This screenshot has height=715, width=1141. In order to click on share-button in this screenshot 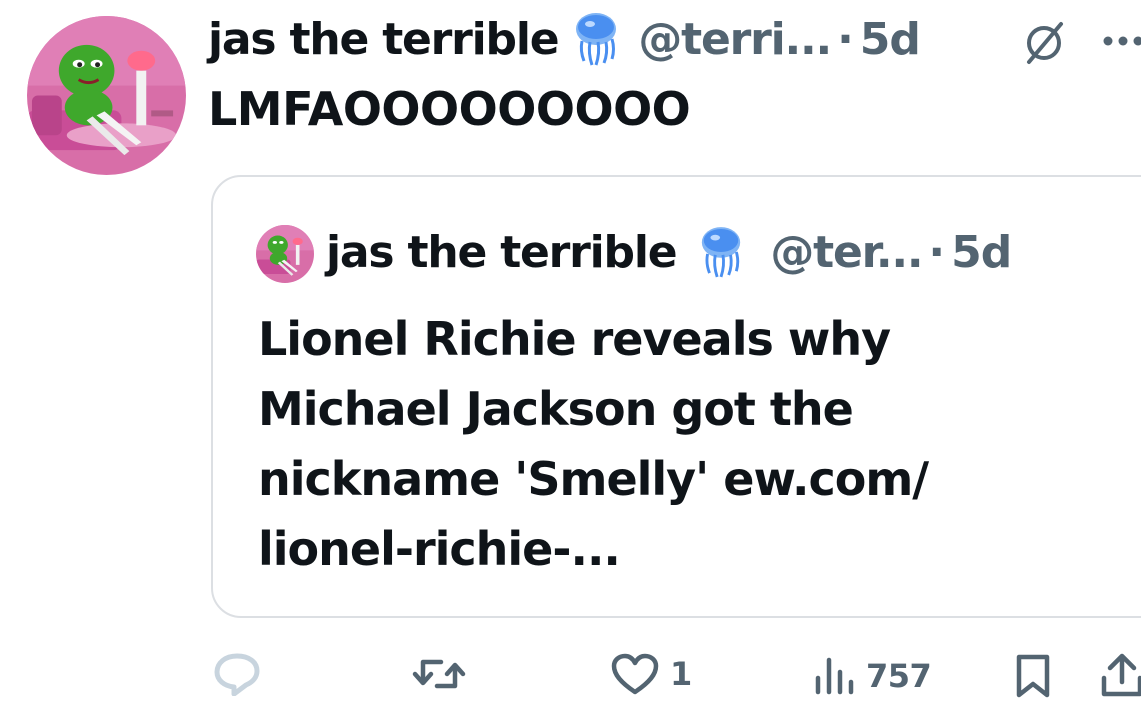, I will do `click(1119, 675)`.